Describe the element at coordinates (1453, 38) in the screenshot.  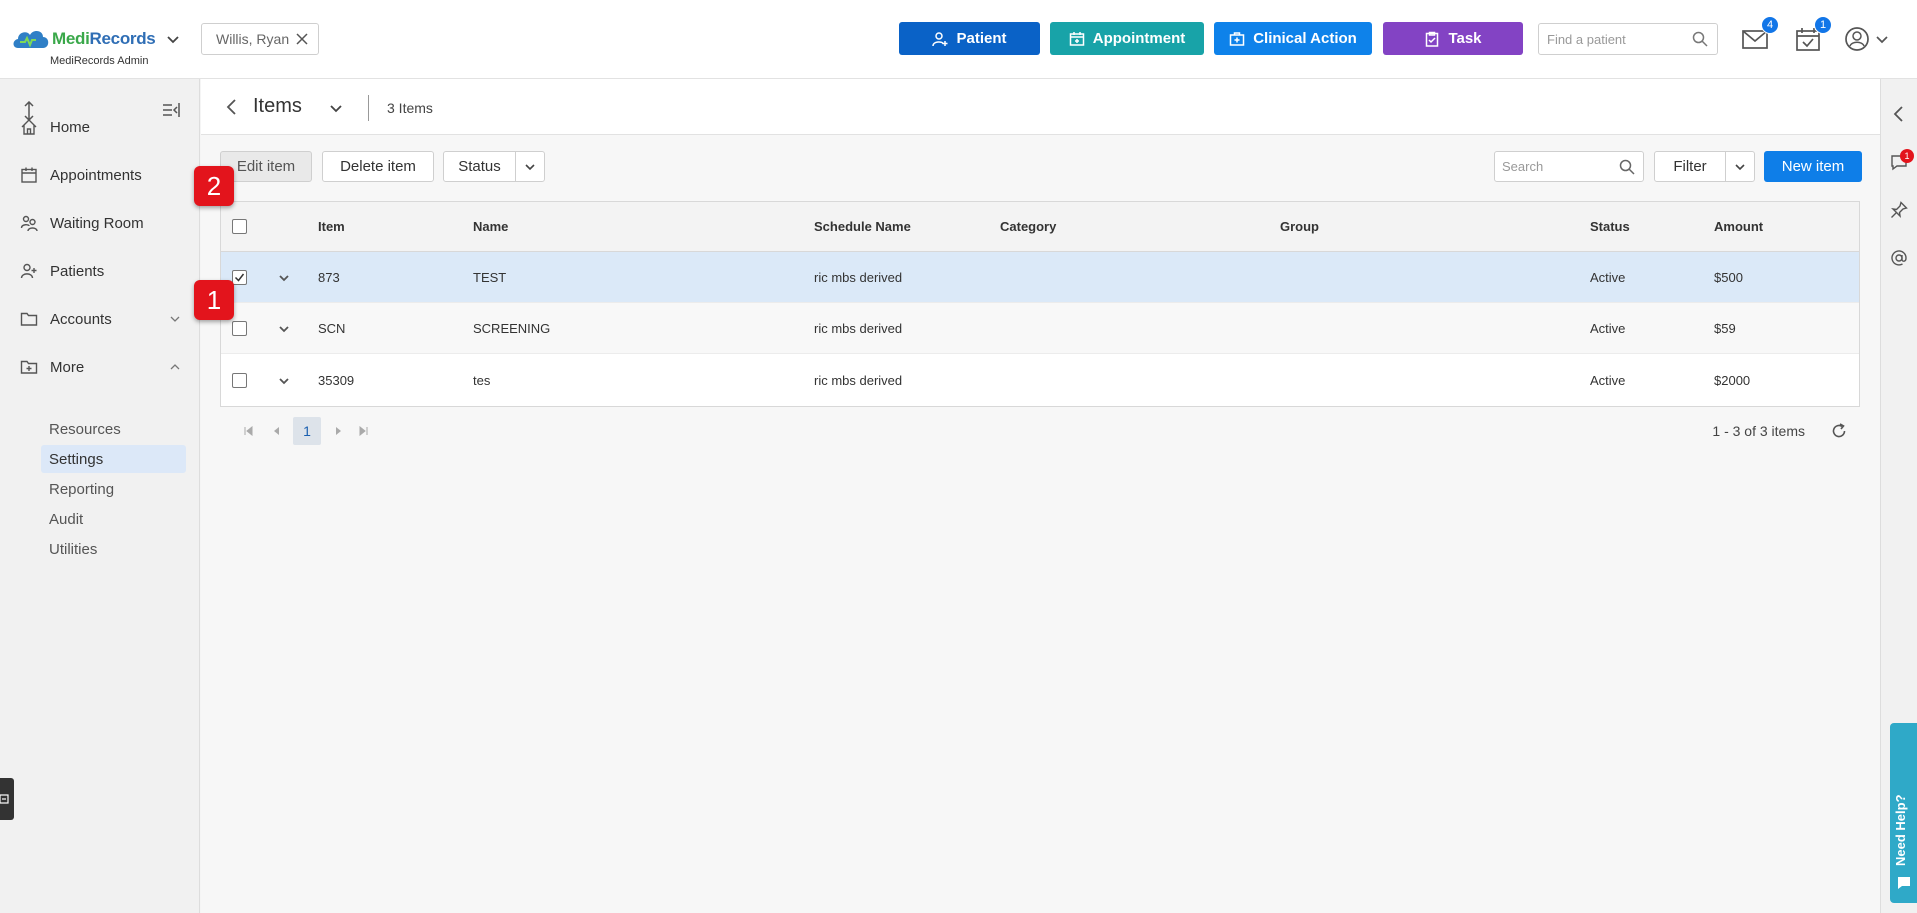
I see `new-task-button: Task` at that location.